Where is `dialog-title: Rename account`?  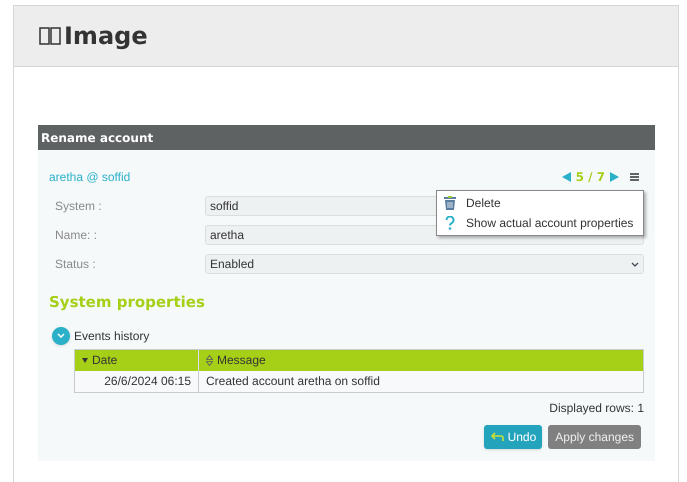
dialog-title: Rename account is located at coordinates (346, 137).